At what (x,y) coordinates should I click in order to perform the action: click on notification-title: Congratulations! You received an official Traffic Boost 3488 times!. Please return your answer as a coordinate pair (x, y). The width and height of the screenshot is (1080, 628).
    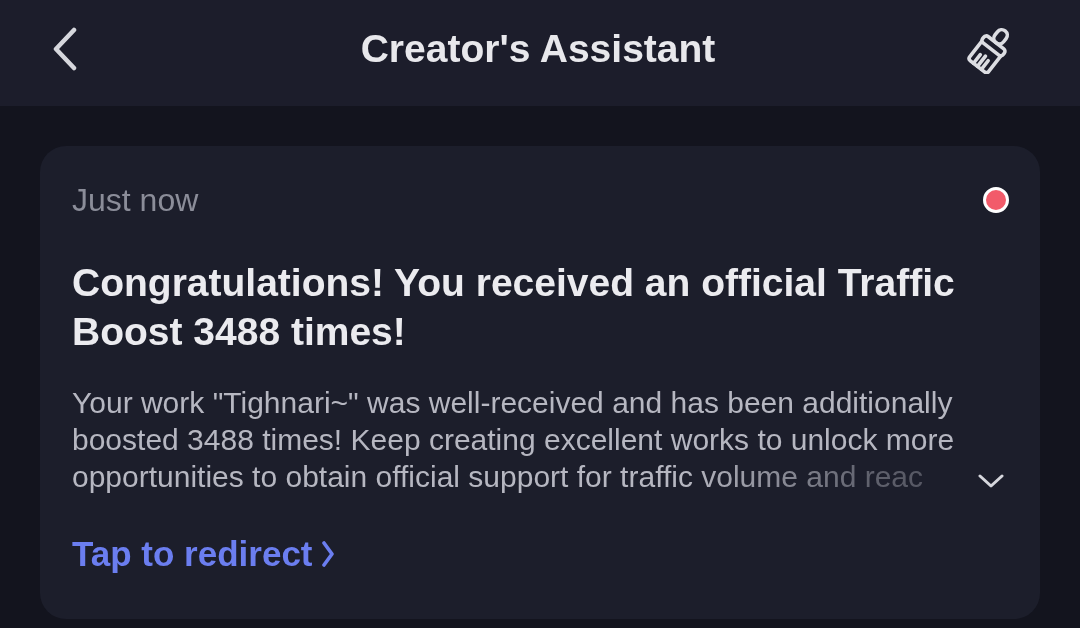
    Looking at the image, I should click on (514, 307).